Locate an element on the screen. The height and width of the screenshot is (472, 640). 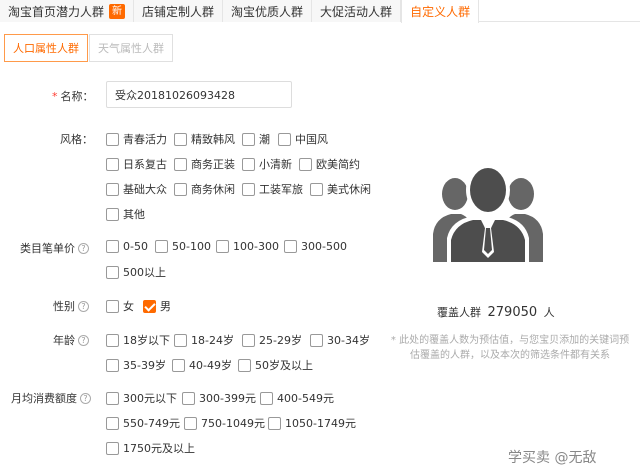
price-checkbox: 500以上 is located at coordinates (136, 272).